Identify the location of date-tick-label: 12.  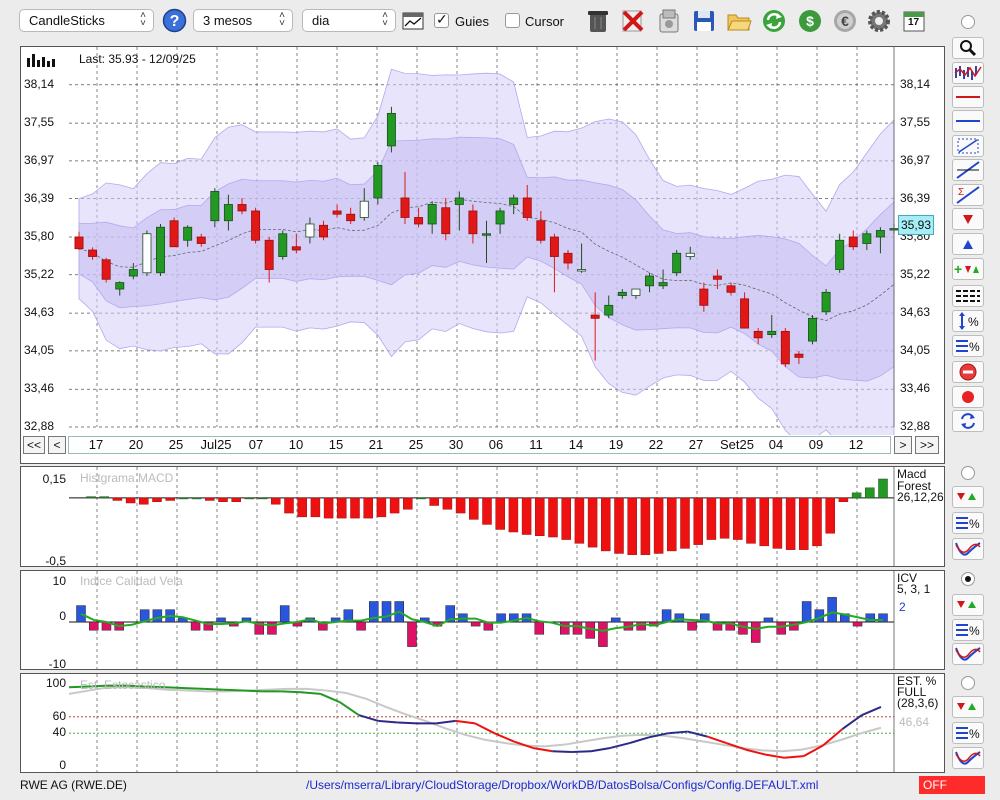
(856, 444).